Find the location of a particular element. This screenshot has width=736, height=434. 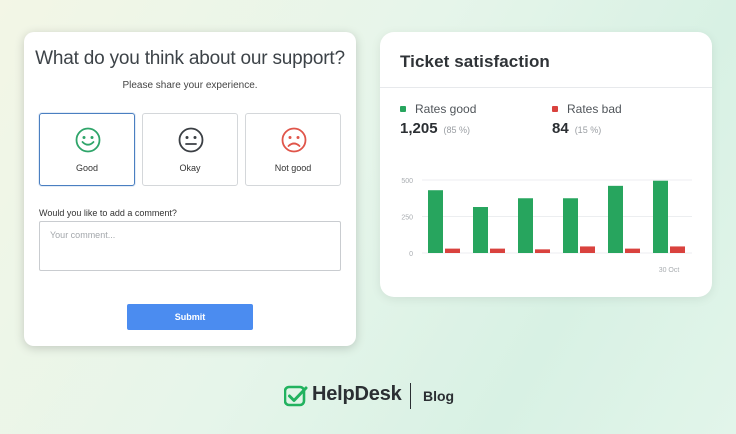

satisfaction-bar-chart: 500 250 0 30 Oct is located at coordinates (546, 226).